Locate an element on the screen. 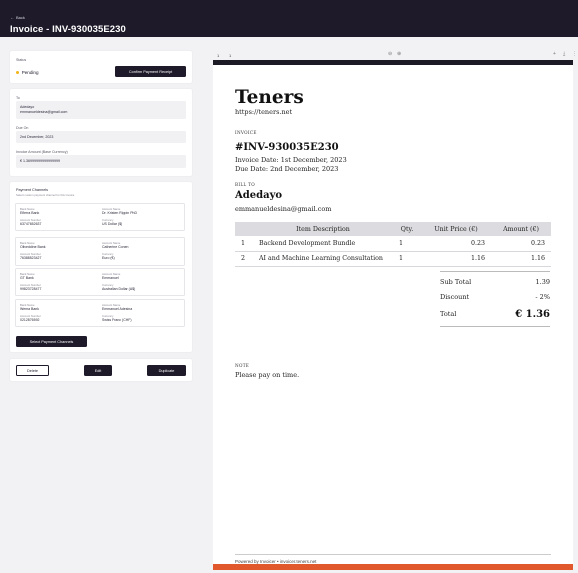 Image resolution: width=578 pixels, height=573 pixels. to-field: Adedayo emmanueldesina@gmail.com is located at coordinates (101, 110).